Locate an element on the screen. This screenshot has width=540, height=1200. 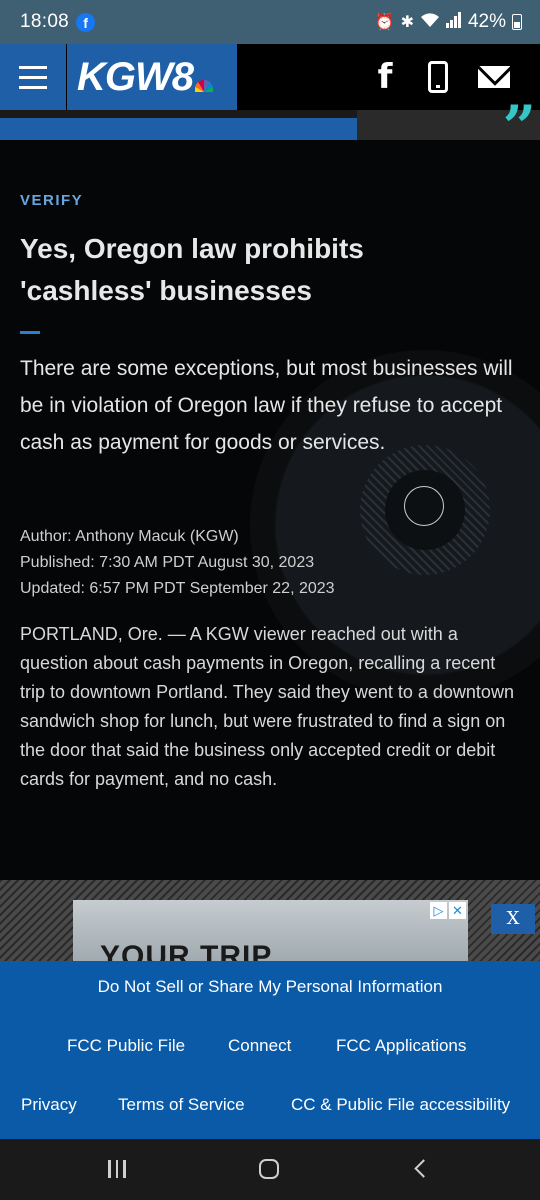
home-button is located at coordinates (269, 1169).